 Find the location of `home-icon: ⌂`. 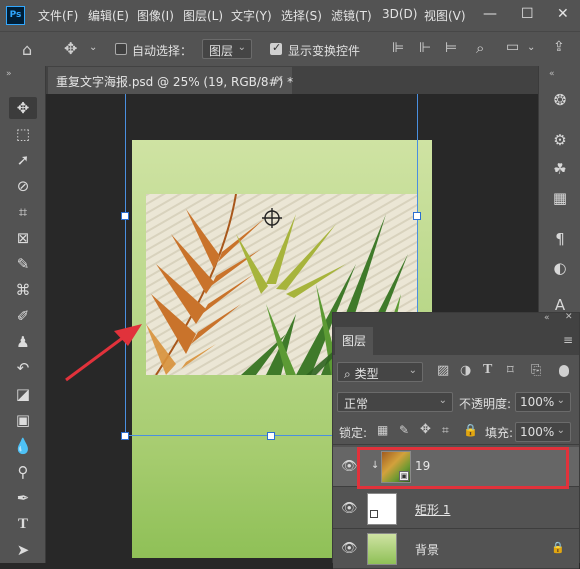

home-icon: ⌂ is located at coordinates (27, 49).